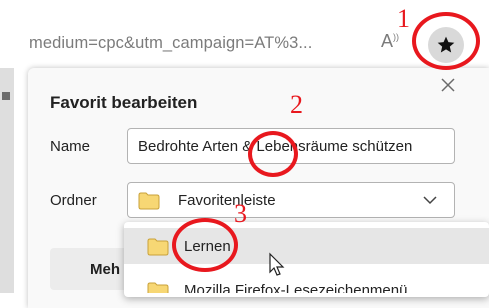 The width and height of the screenshot is (489, 308). I want to click on page-fragment, so click(6, 96).